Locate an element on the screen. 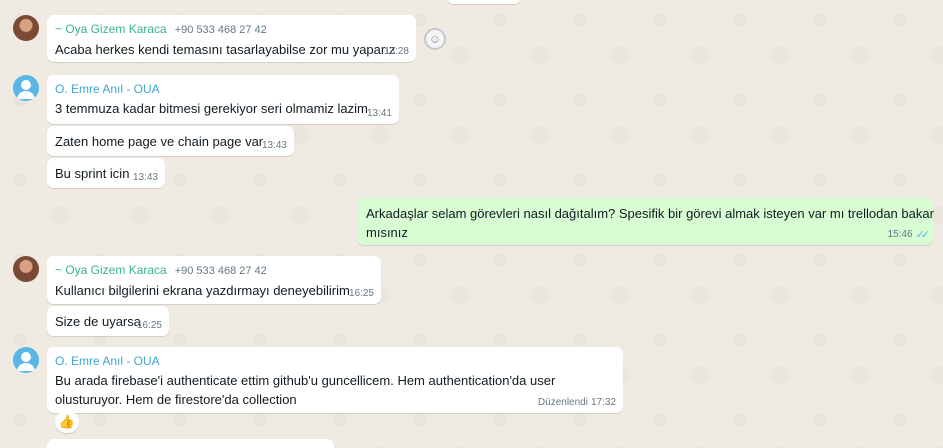  message-bubble: Bu sprint icin 13:43 is located at coordinates (106, 173).